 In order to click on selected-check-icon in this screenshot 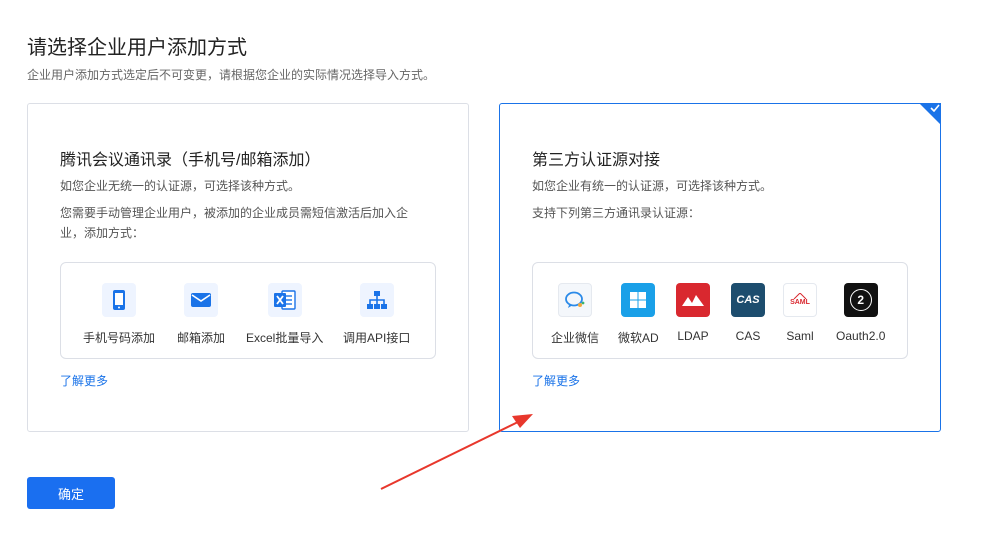, I will do `click(930, 114)`.